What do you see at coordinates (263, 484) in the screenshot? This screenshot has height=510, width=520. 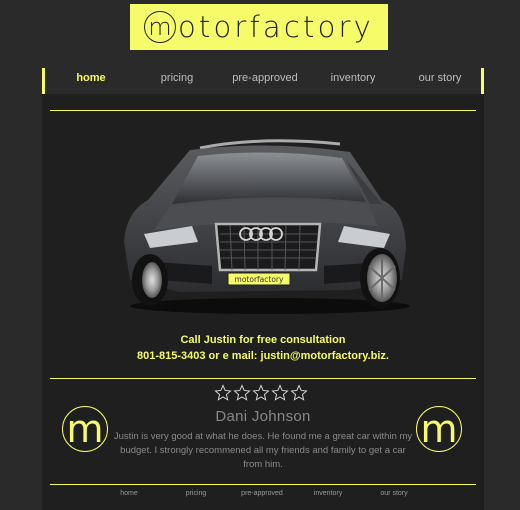 I see `divider-bottom` at bounding box center [263, 484].